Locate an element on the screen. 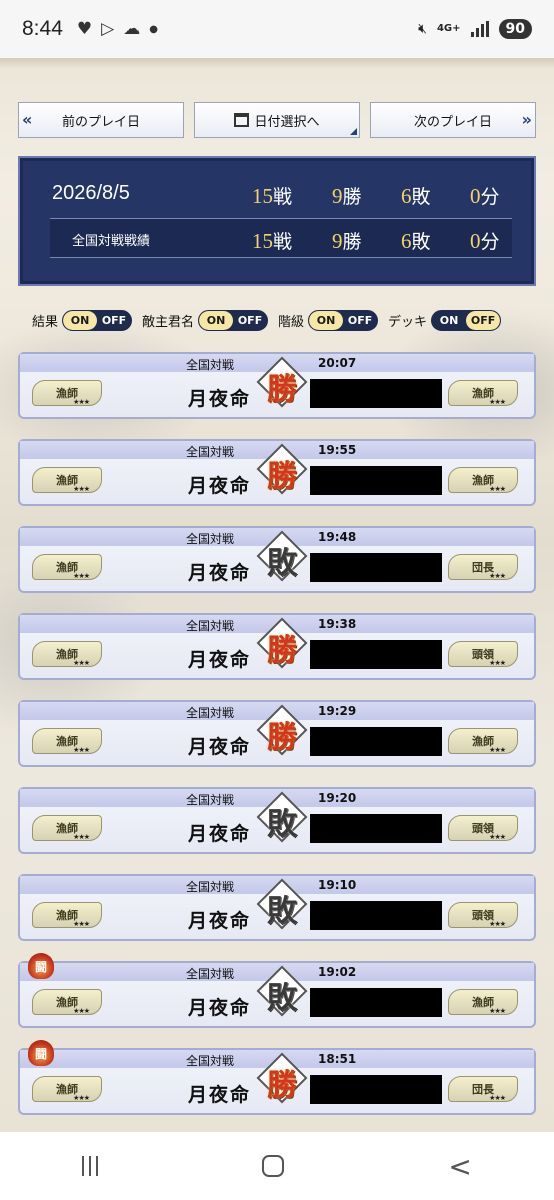  prev-play-day-button: « 前のプレイ日 is located at coordinates (101, 120).